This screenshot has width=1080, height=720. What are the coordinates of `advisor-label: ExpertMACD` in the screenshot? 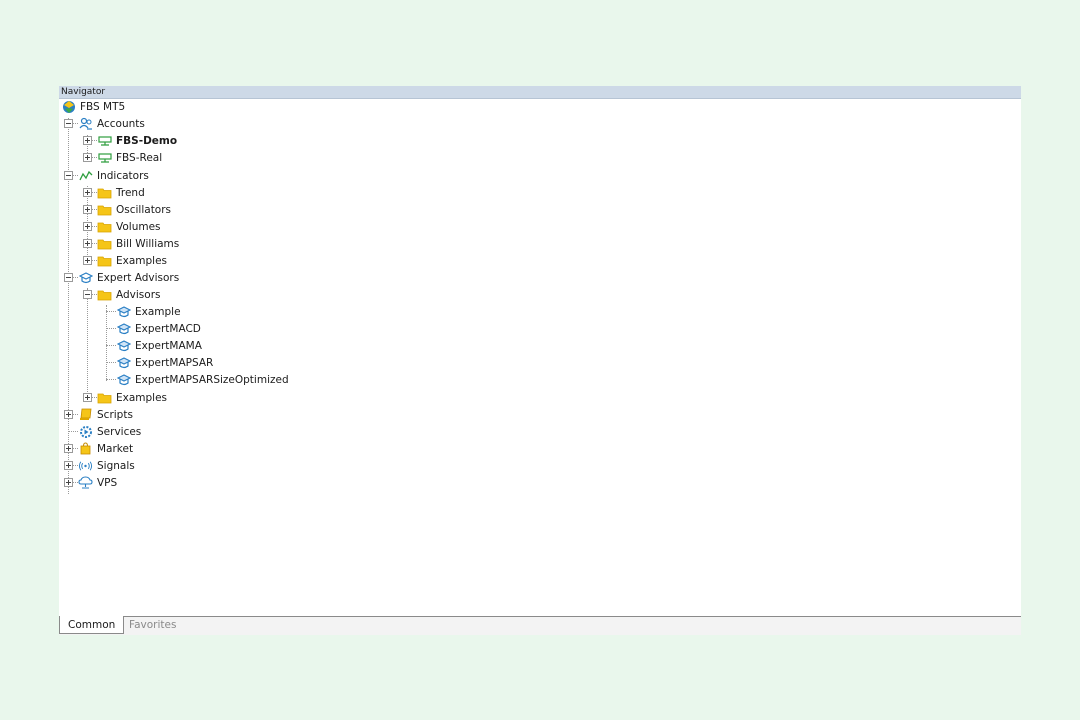 It's located at (168, 328).